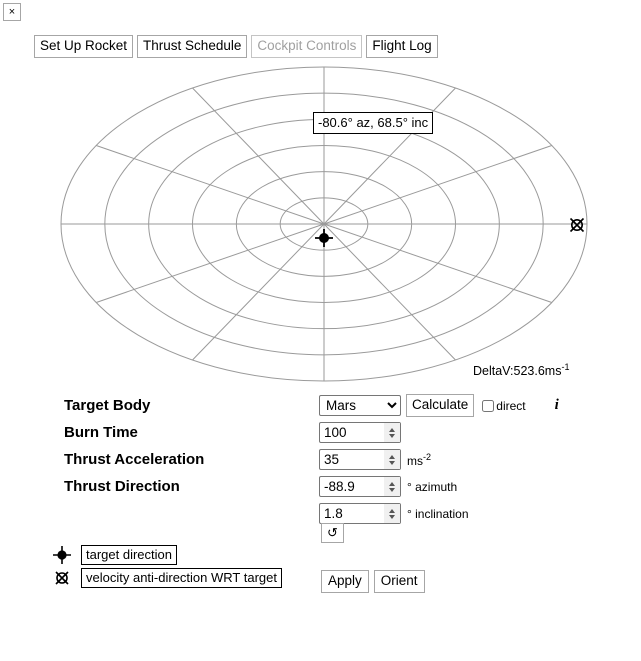 This screenshot has height=661, width=641. Describe the element at coordinates (360, 405) in the screenshot. I see `target-body-select: Mars` at that location.